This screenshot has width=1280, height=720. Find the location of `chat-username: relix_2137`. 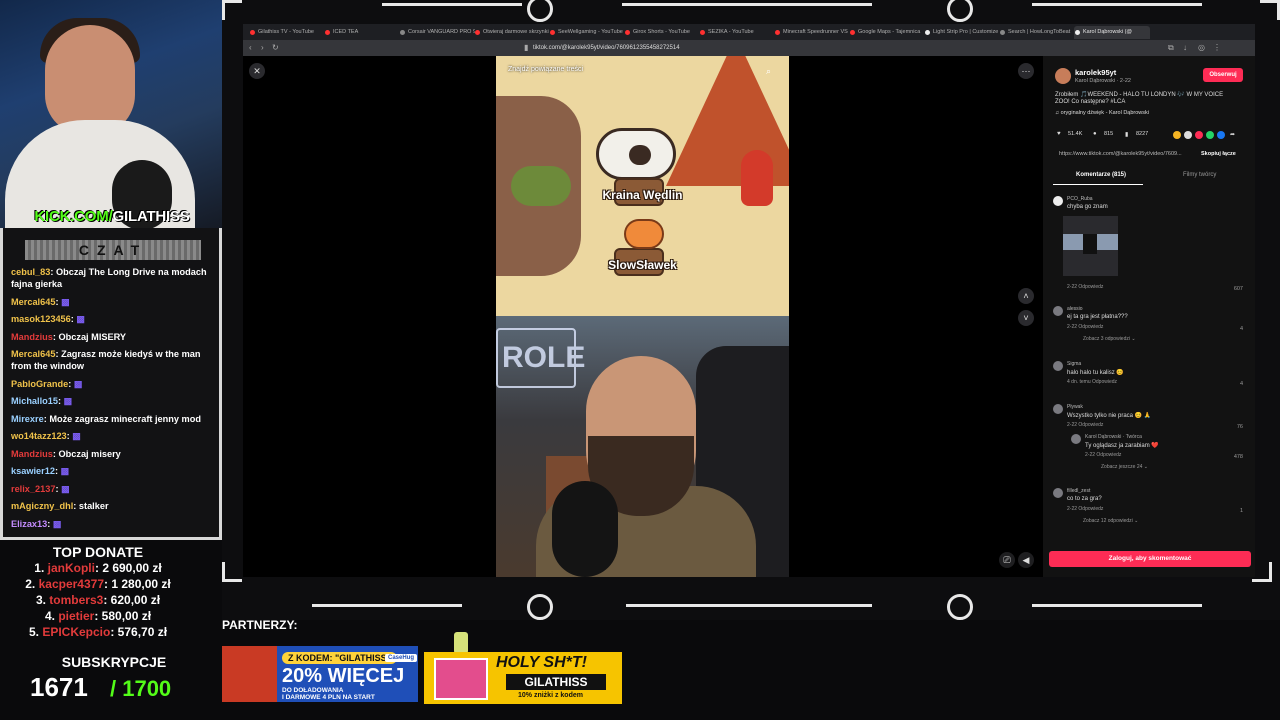

chat-username: relix_2137 is located at coordinates (33, 489).